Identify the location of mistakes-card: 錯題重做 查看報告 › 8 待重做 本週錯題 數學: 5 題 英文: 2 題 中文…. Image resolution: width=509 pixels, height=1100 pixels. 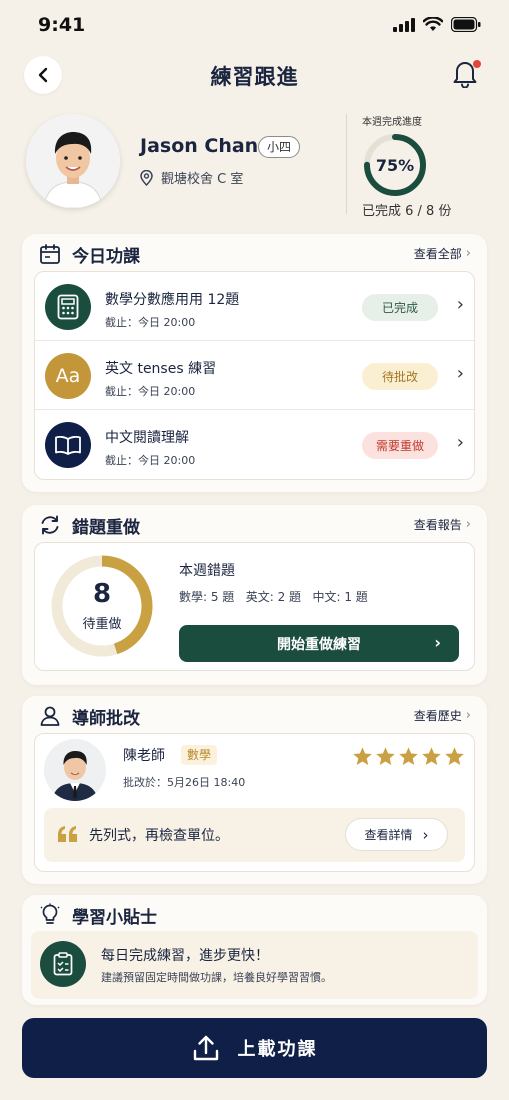
(254, 595).